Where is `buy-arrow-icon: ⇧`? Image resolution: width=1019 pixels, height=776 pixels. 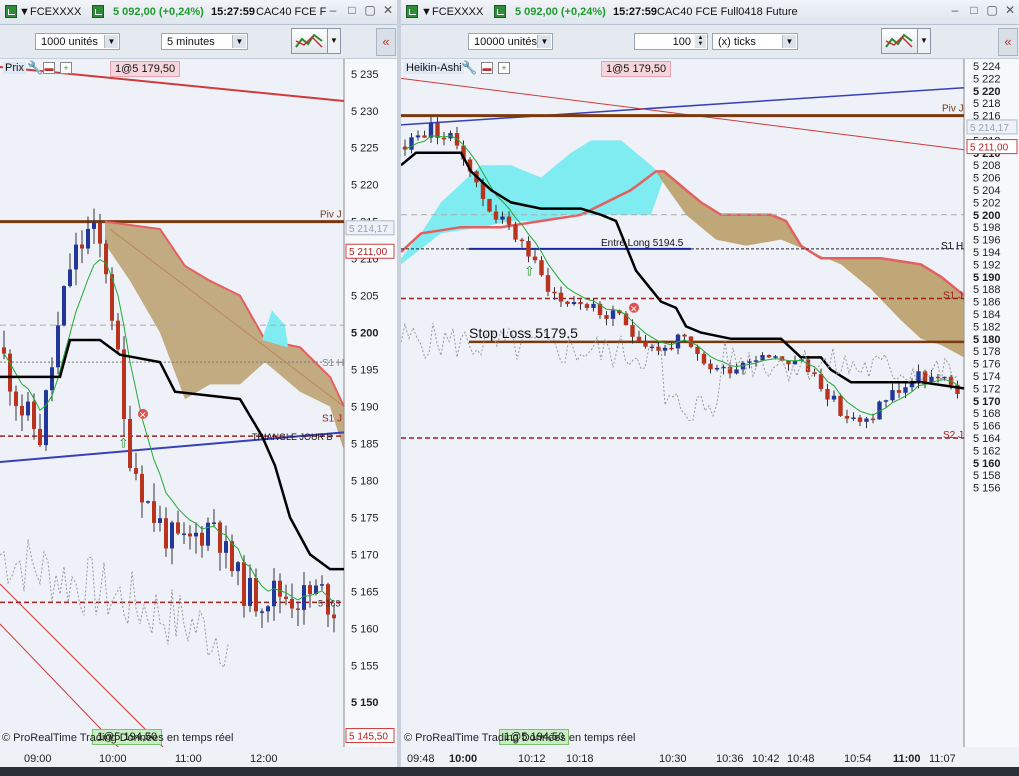
buy-arrow-icon: ⇧ is located at coordinates (123, 443).